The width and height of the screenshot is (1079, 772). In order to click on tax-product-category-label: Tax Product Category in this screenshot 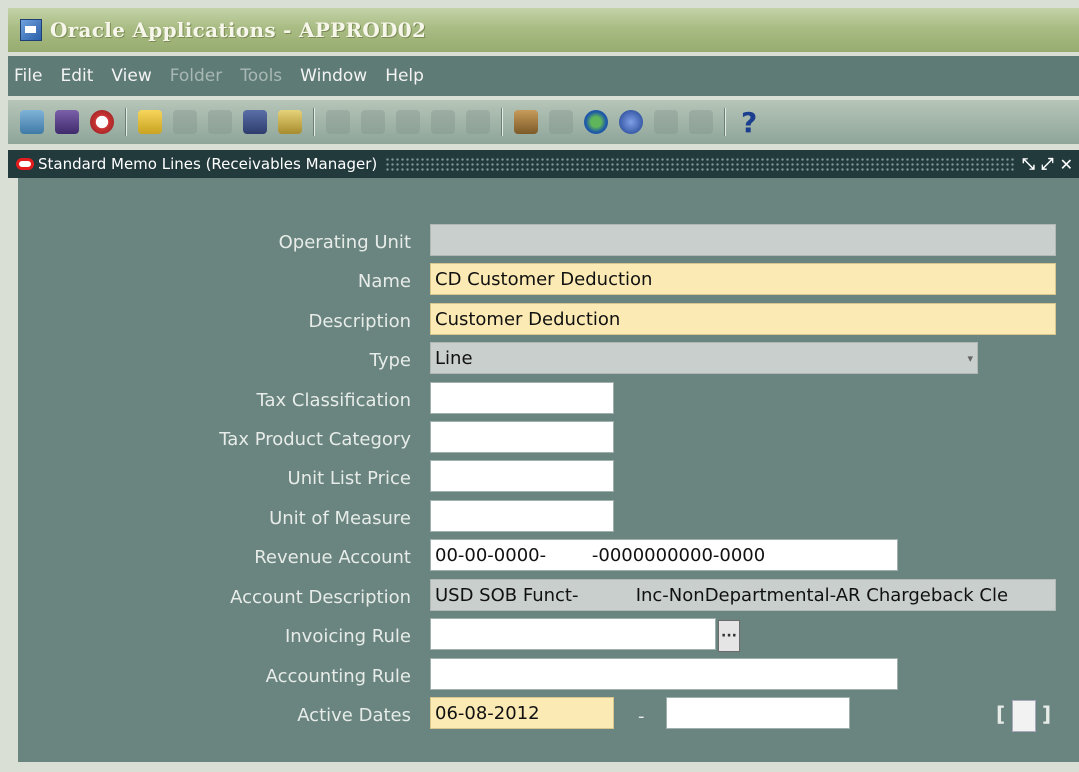, I will do `click(315, 439)`.